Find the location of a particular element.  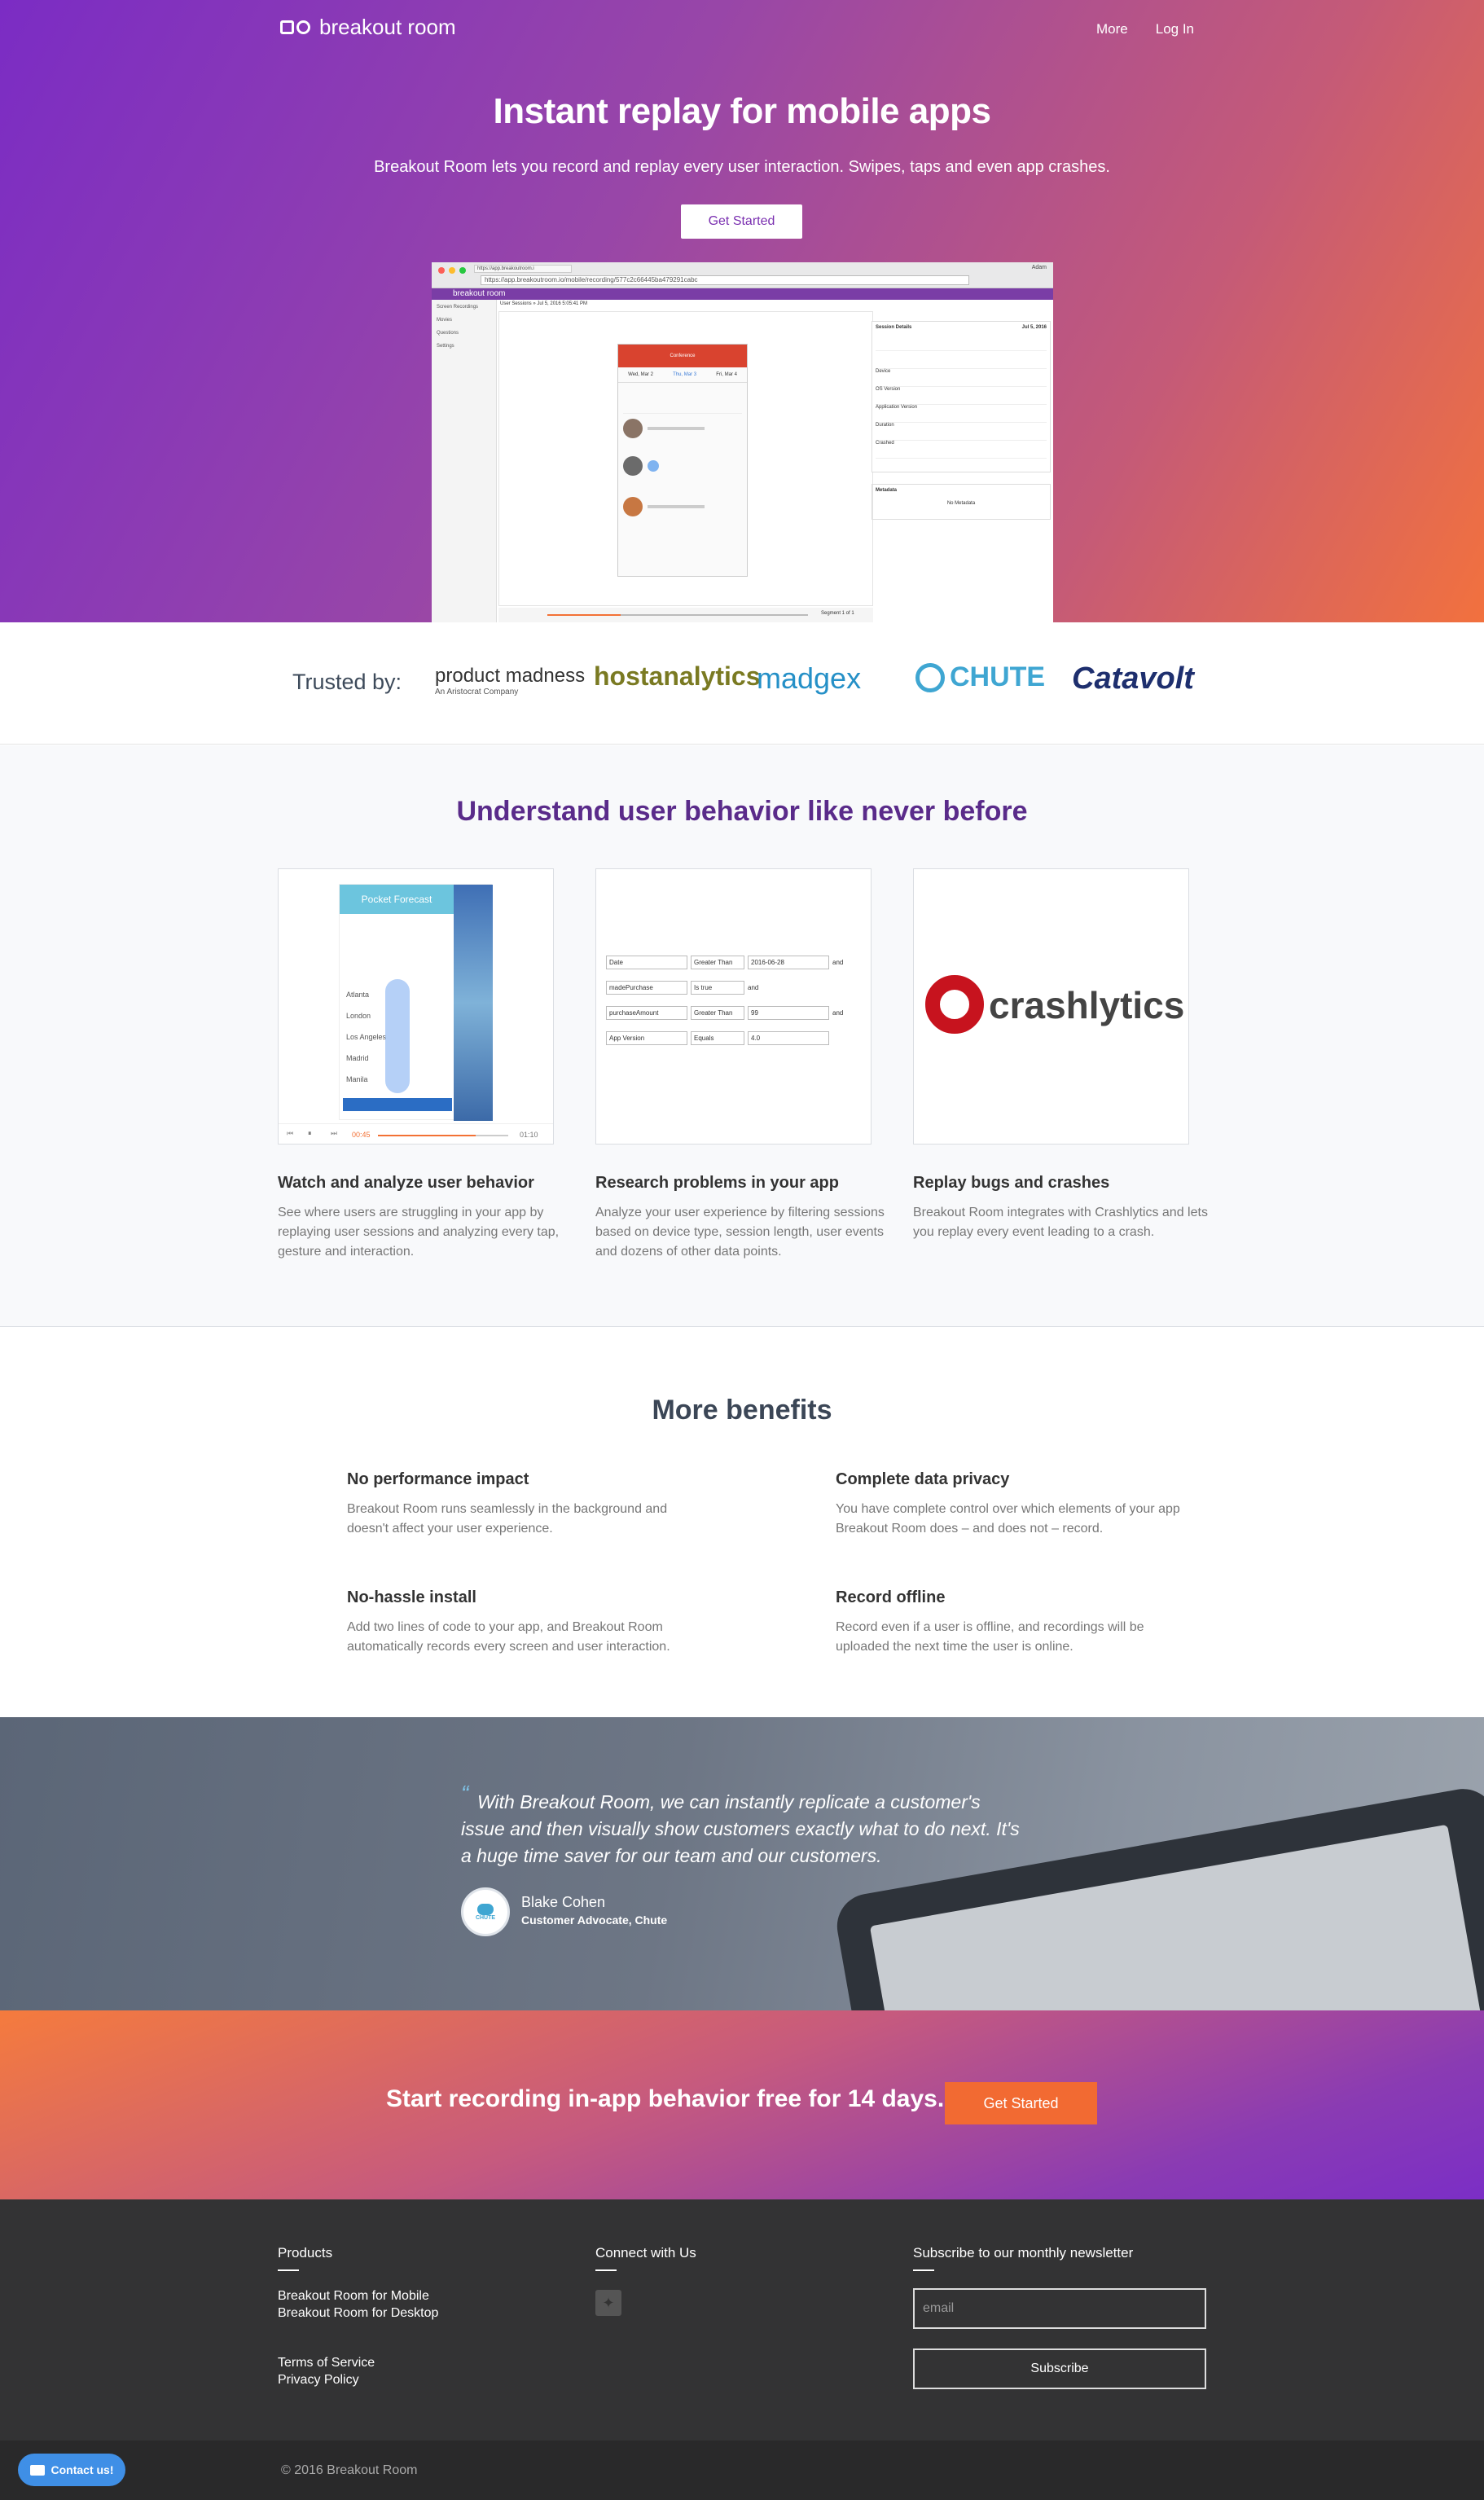

top-nav: More Log In is located at coordinates (1145, 29).